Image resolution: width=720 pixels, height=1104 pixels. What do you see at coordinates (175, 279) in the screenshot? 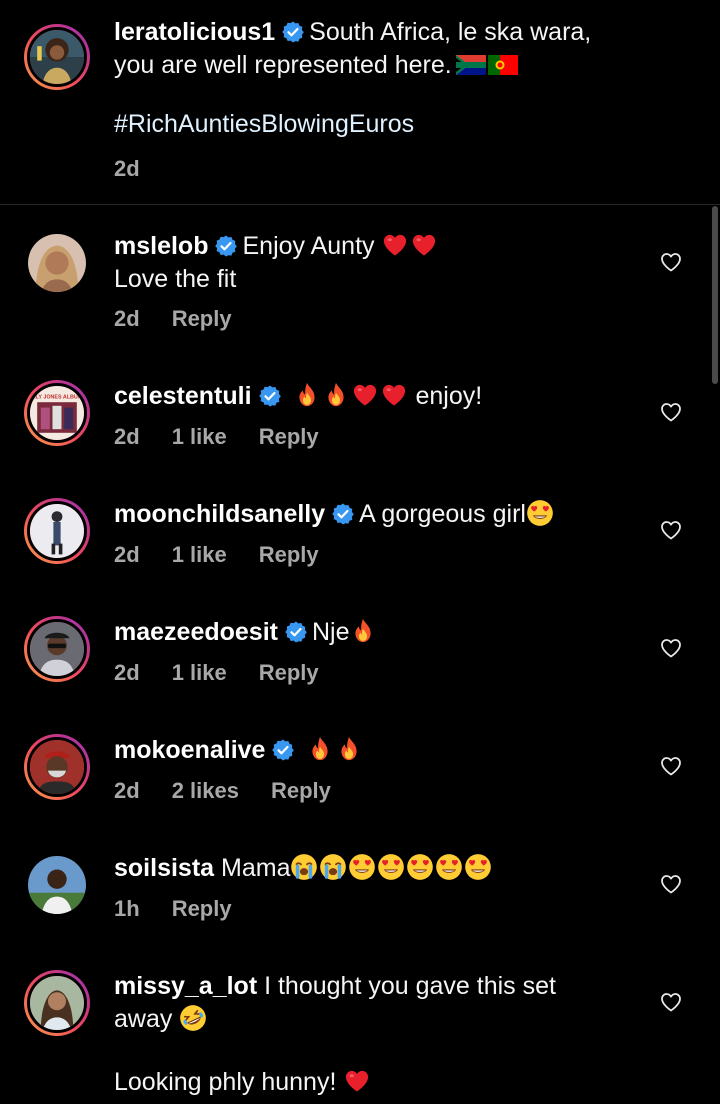
I see `comment-body-line2: Love the fit` at bounding box center [175, 279].